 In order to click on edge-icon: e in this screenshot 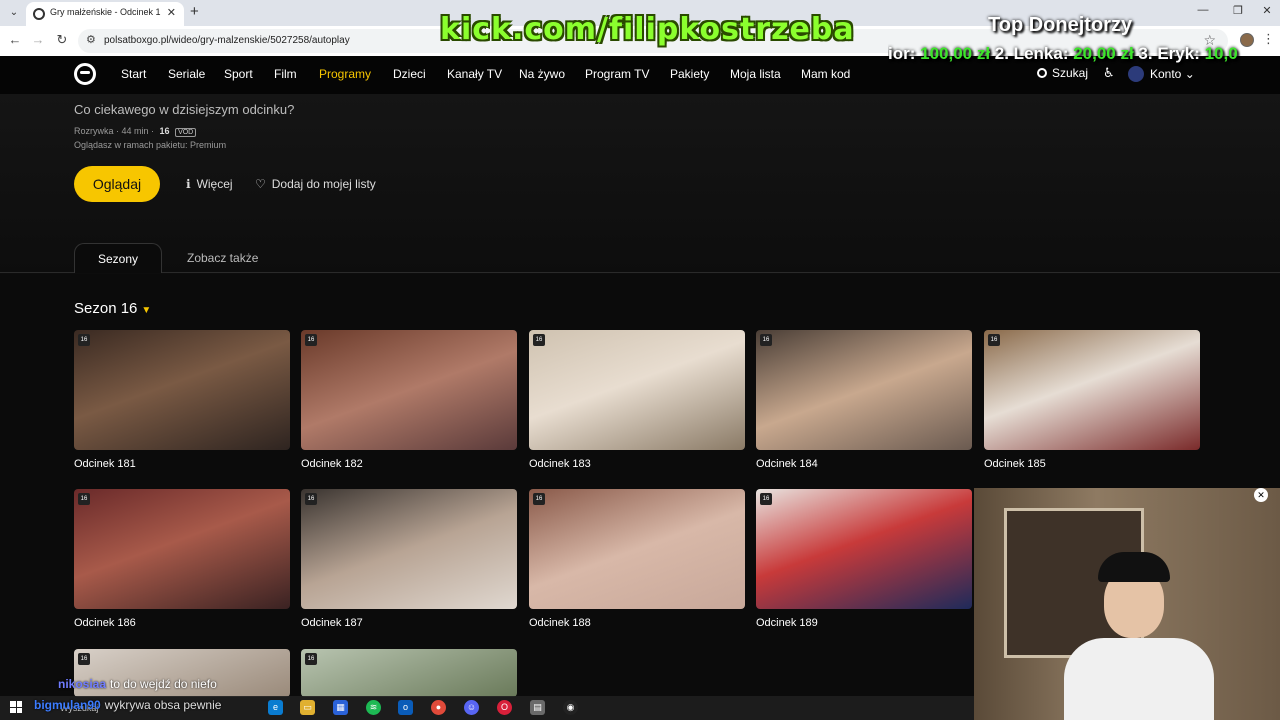, I will do `click(275, 707)`.